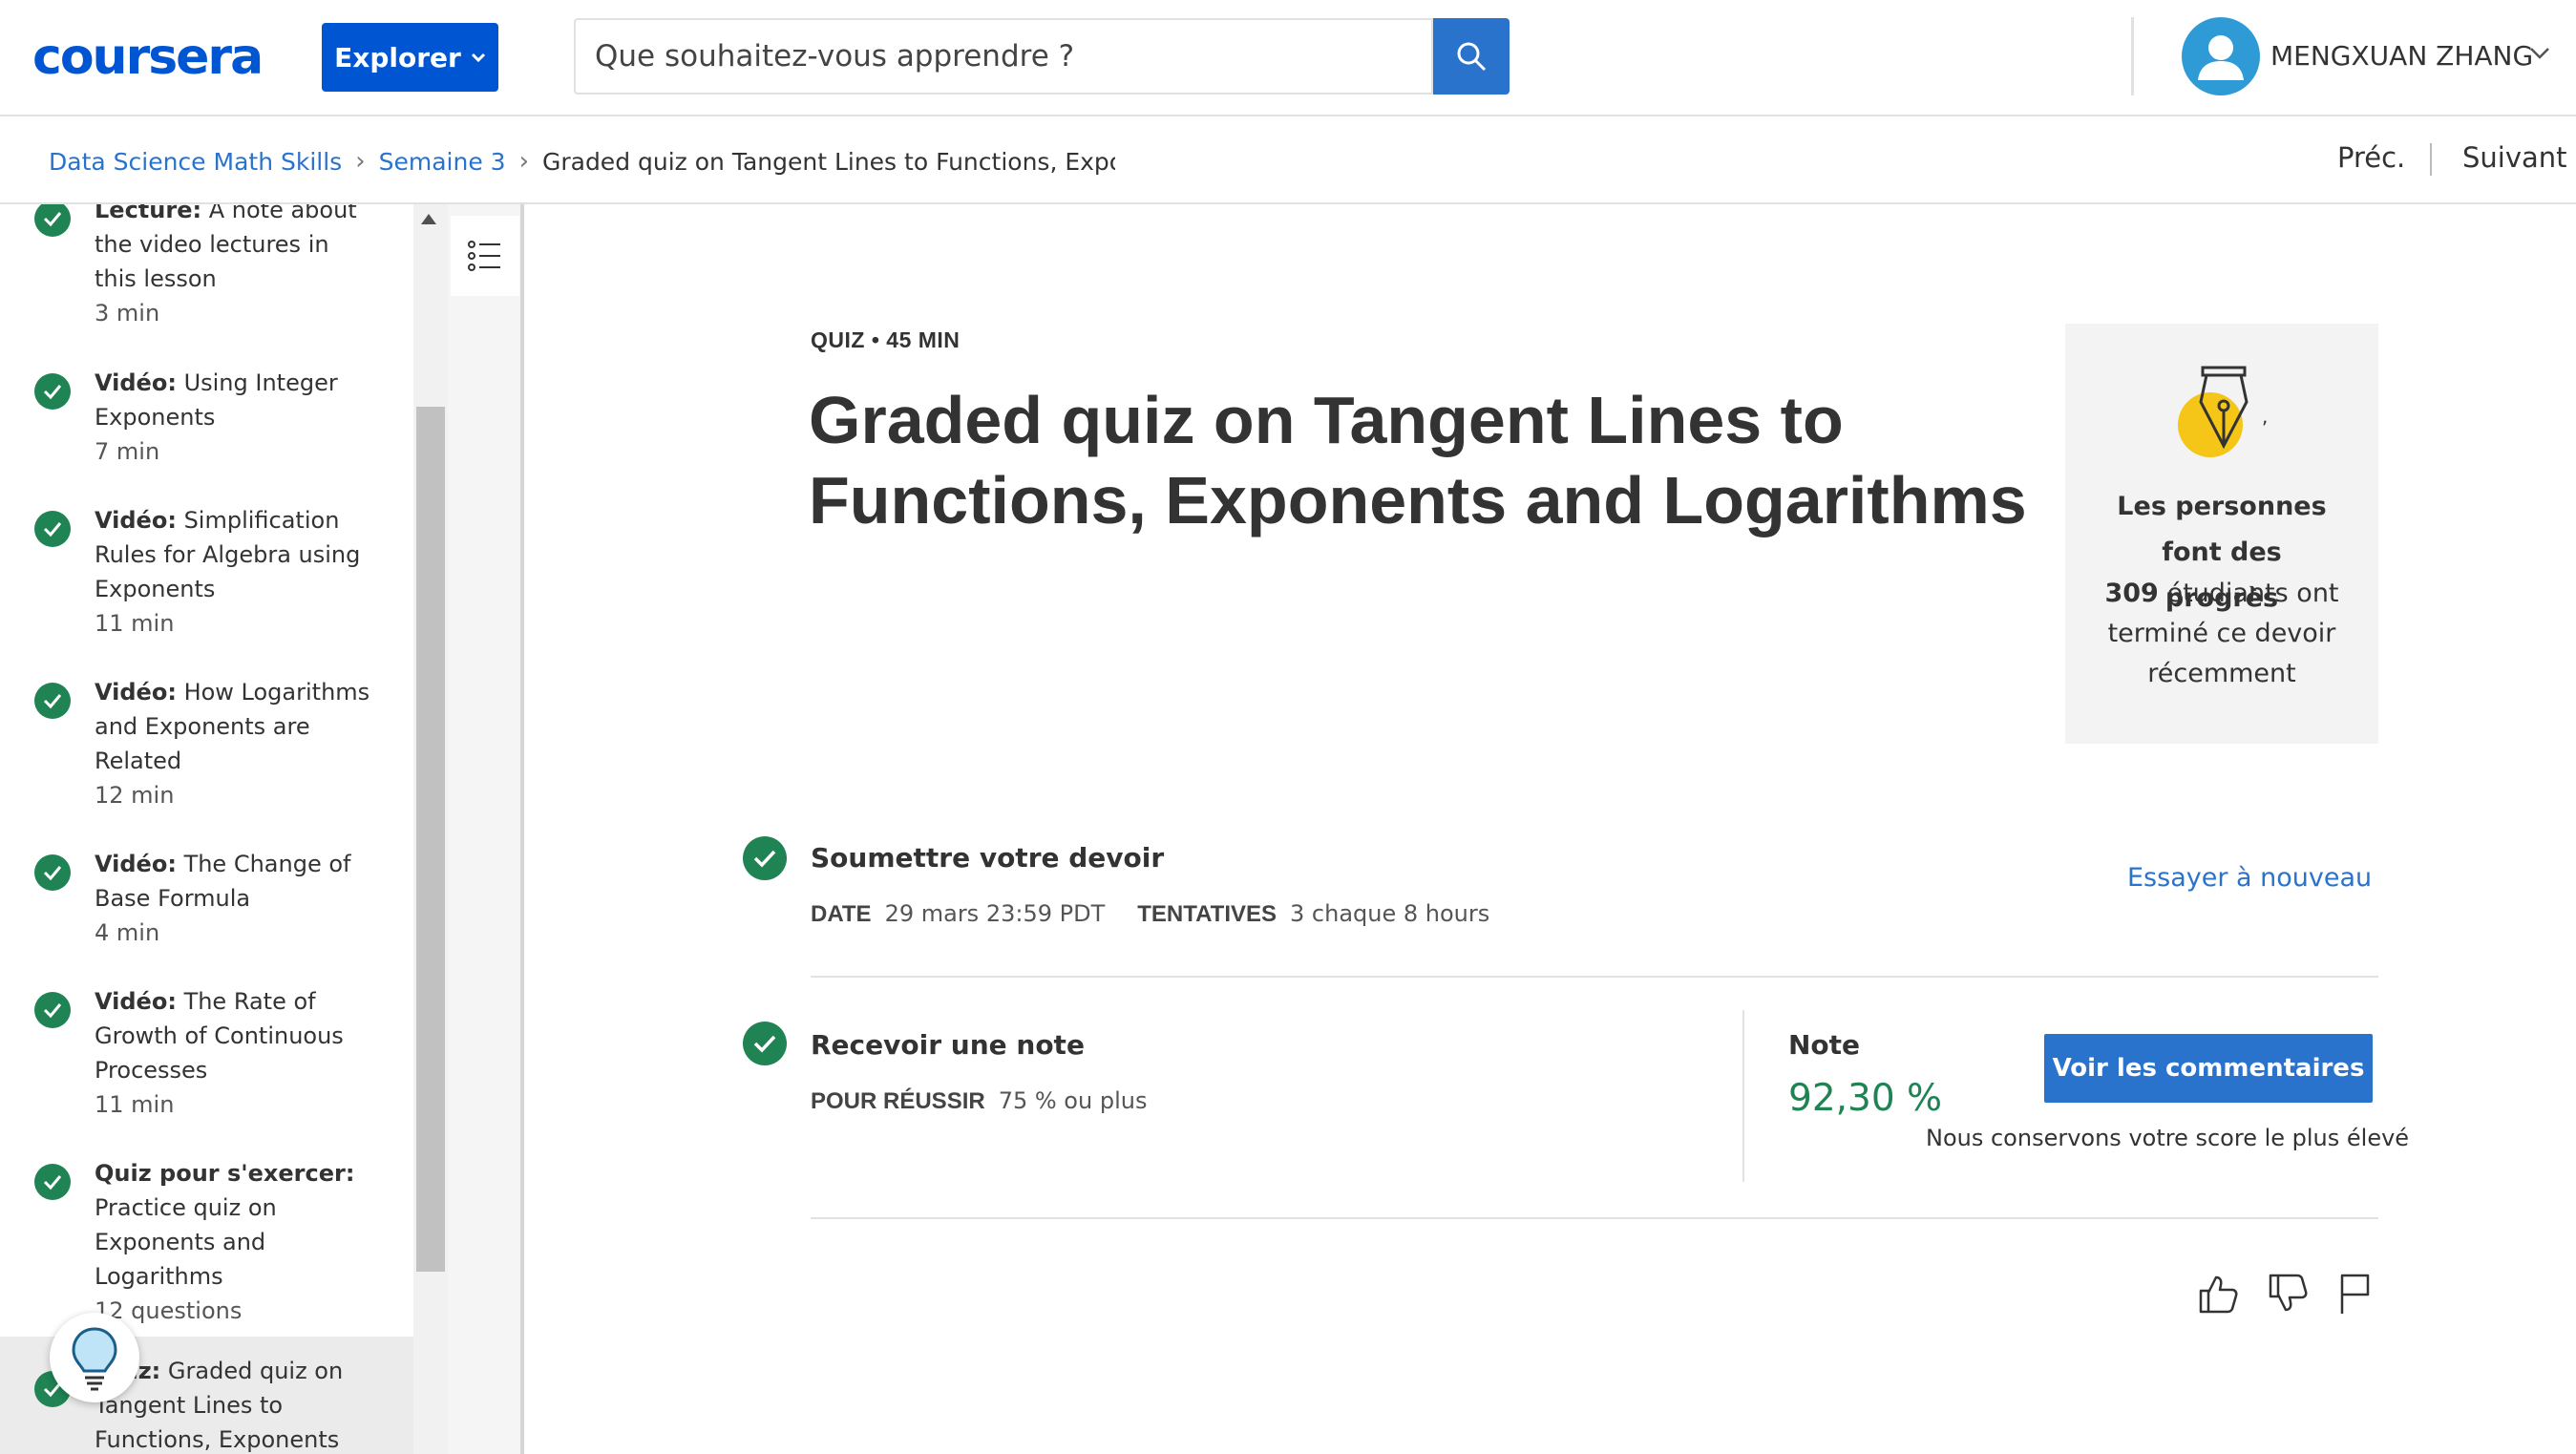 The height and width of the screenshot is (1454, 2576). I want to click on grade-value: 92,30 %, so click(1865, 1098).